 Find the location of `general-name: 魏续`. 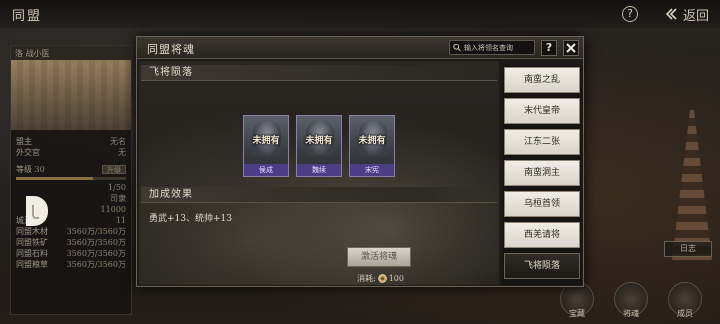

general-name: 魏续 is located at coordinates (319, 170).